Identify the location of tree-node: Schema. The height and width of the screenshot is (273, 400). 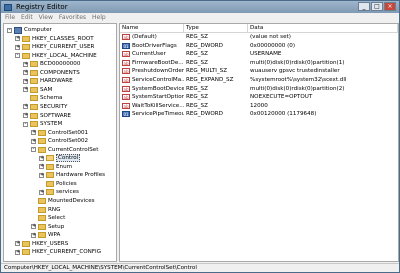
(43, 98).